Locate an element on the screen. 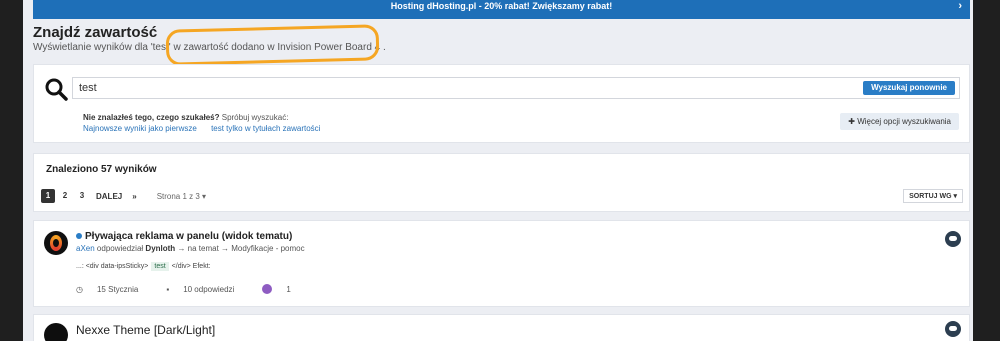 The image size is (1000, 341). search-icon is located at coordinates (56, 89).